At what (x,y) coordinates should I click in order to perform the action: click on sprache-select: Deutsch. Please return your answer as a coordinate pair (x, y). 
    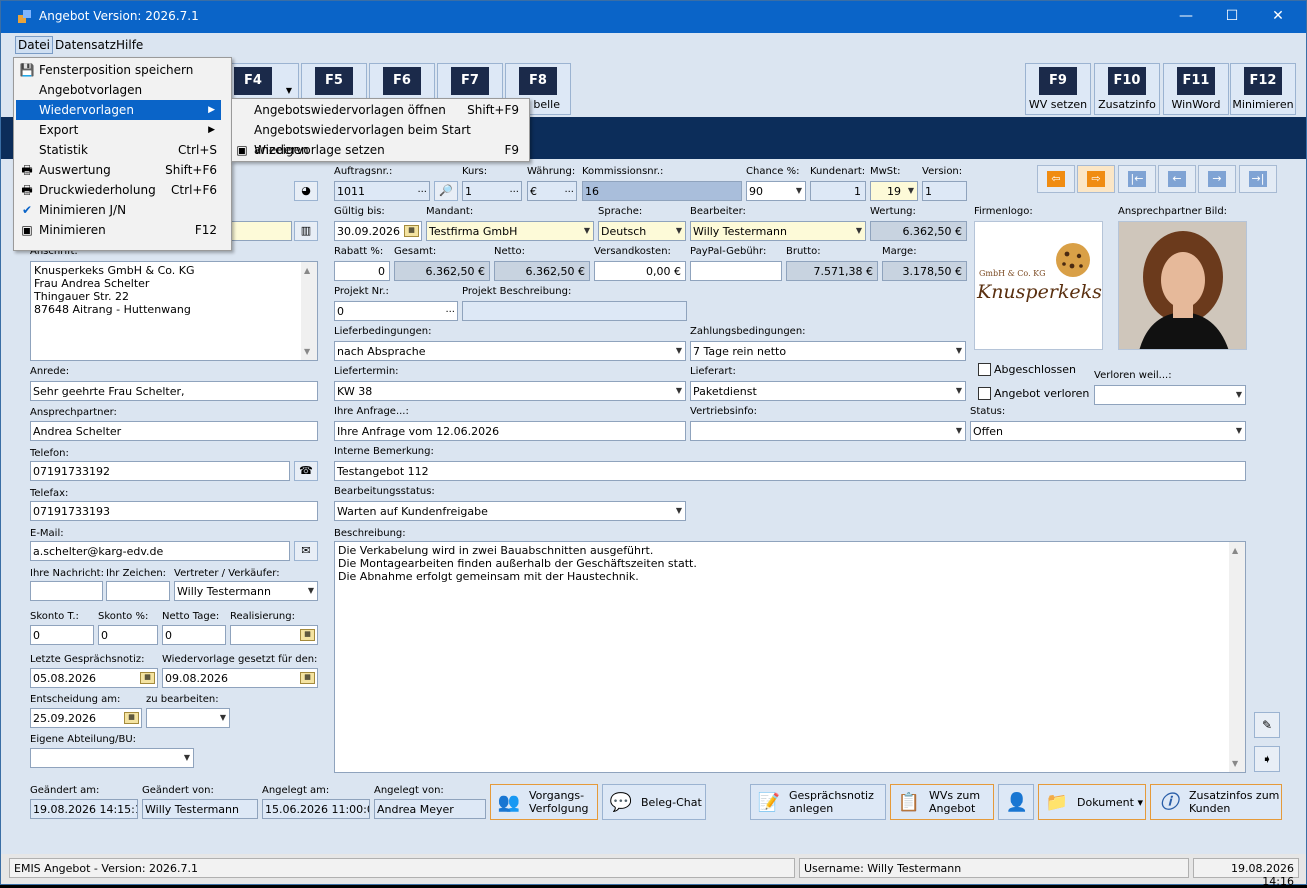
    Looking at the image, I should click on (642, 231).